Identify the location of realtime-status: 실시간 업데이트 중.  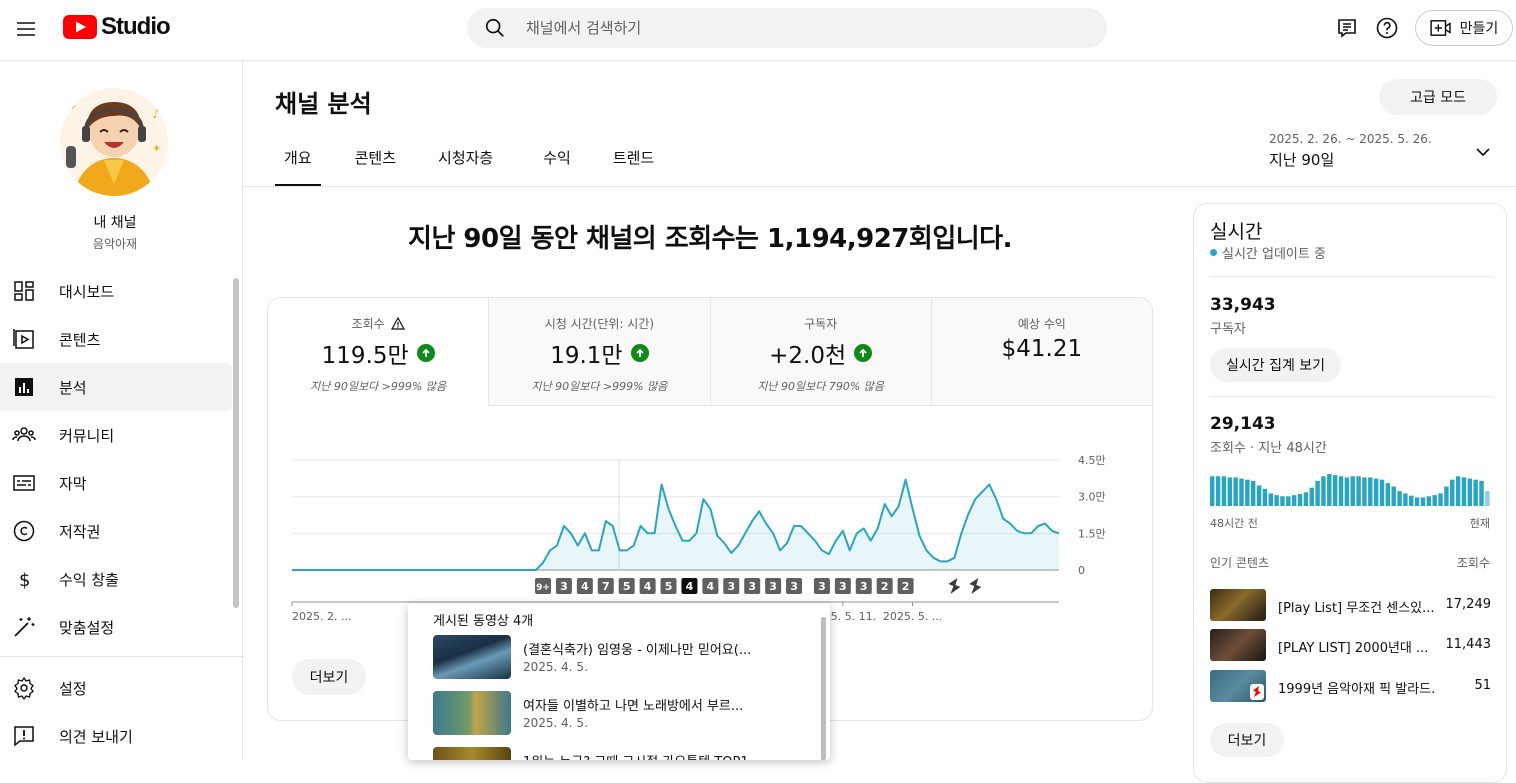
(1268, 252).